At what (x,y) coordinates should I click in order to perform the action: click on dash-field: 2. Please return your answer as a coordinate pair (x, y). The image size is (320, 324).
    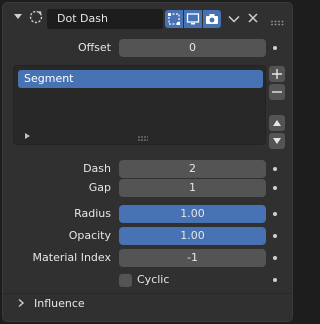
    Looking at the image, I should click on (192, 169).